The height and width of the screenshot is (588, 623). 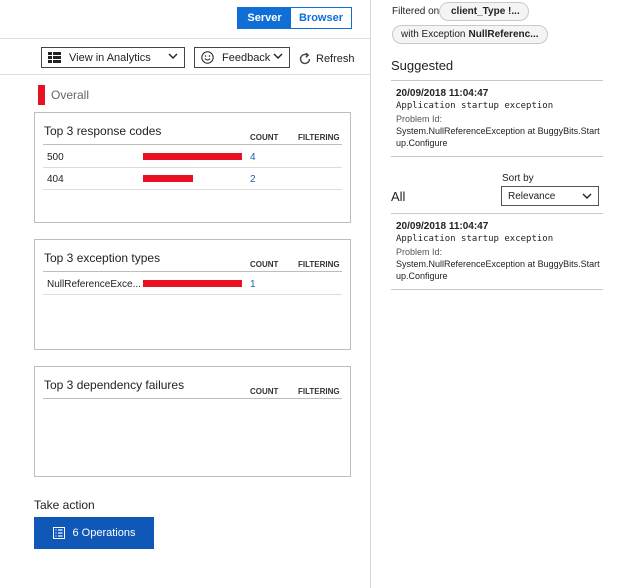 I want to click on operations-button: 6 Operations, so click(x=94, y=533).